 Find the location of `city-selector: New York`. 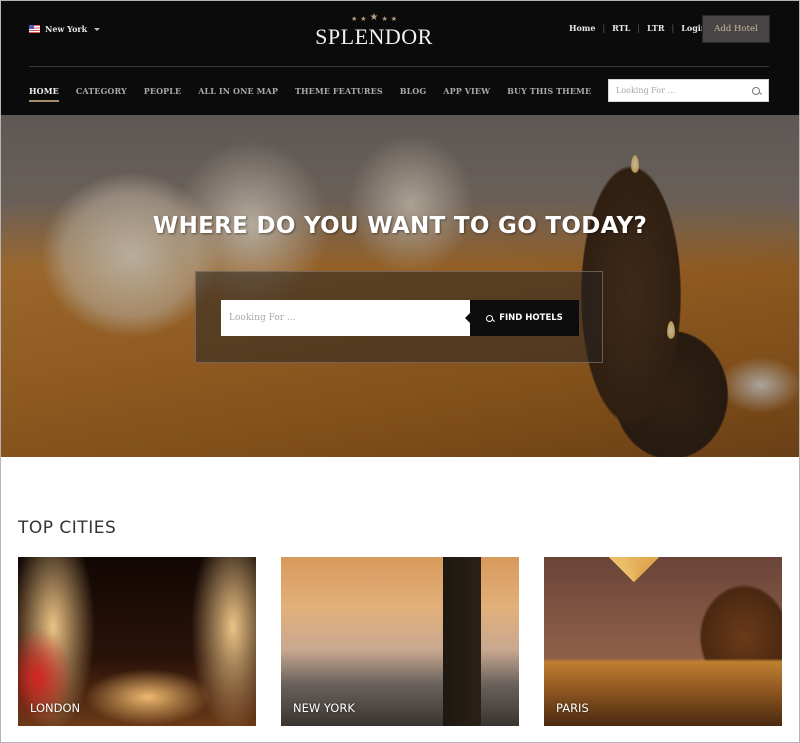

city-selector: New York is located at coordinates (65, 29).